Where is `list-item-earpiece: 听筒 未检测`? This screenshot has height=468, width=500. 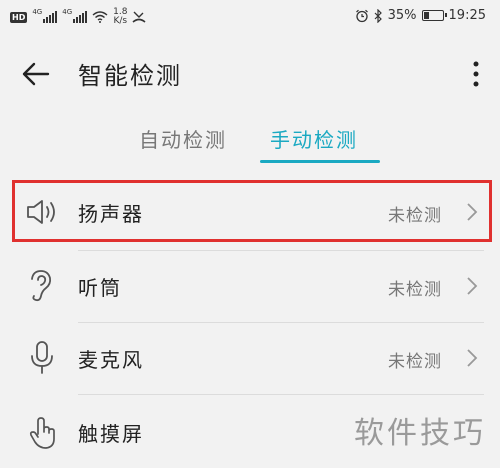
list-item-earpiece: 听筒 未检测 is located at coordinates (250, 285).